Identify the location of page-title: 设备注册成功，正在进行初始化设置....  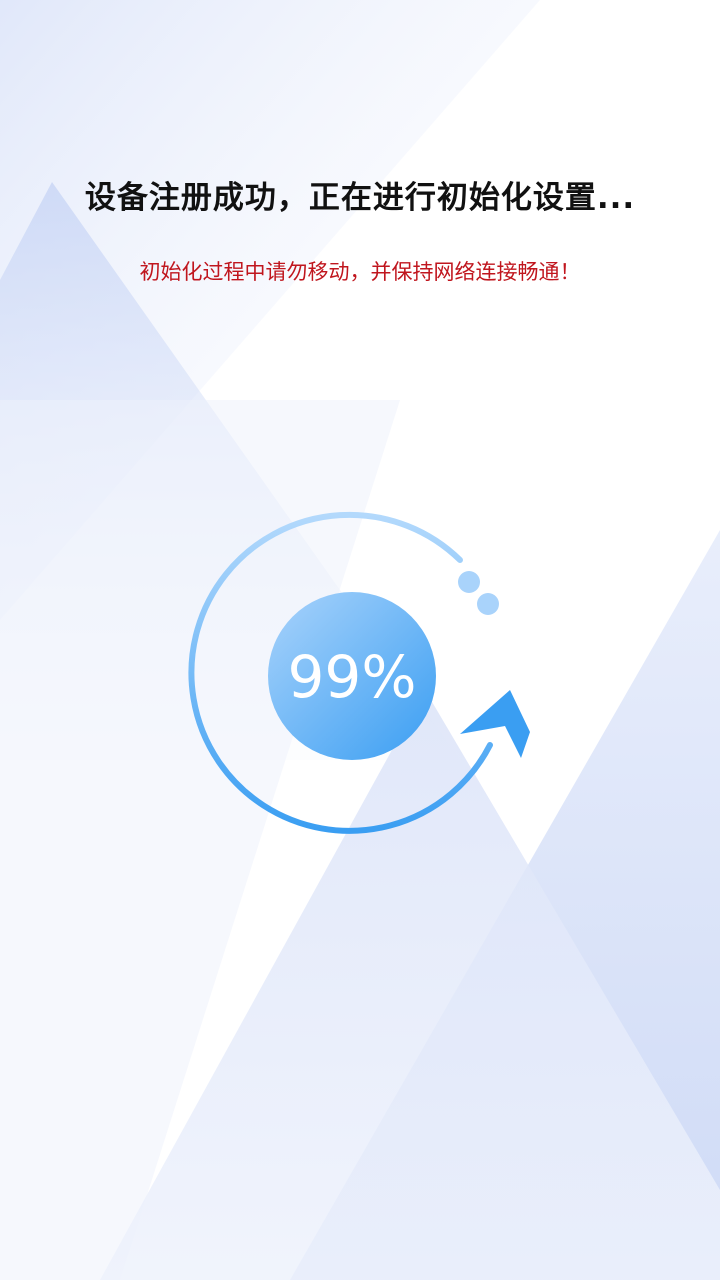
(360, 198).